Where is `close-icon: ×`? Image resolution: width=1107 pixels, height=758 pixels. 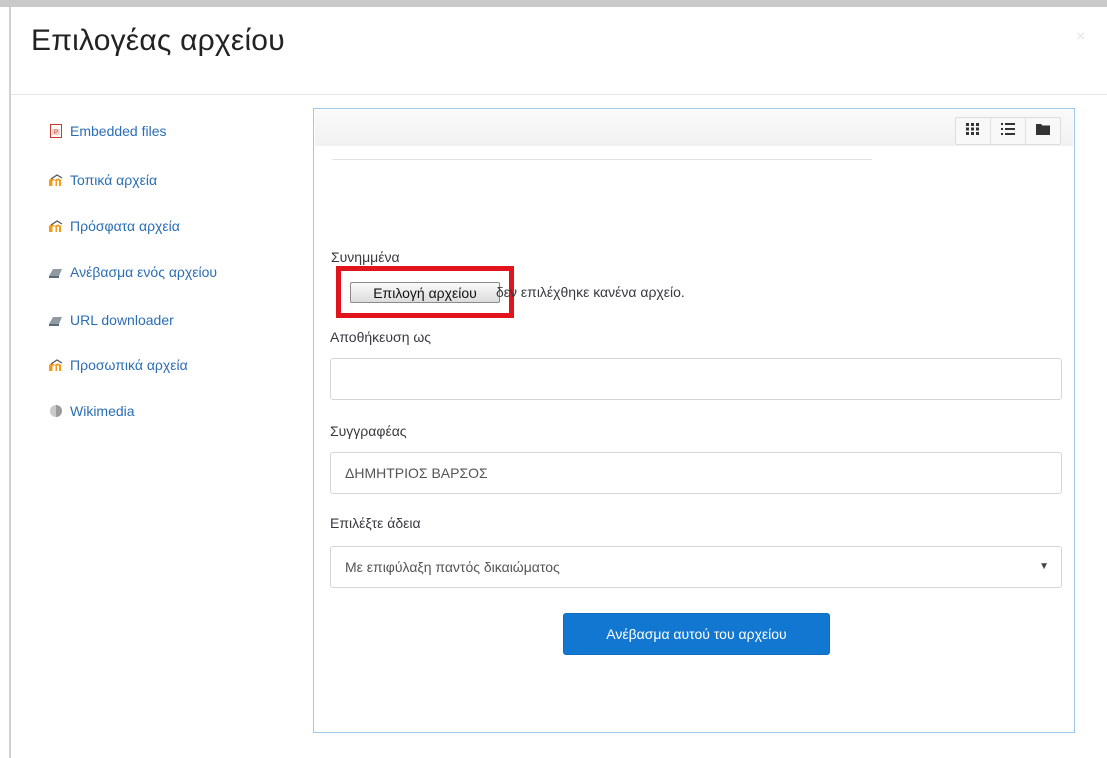 close-icon: × is located at coordinates (1080, 37).